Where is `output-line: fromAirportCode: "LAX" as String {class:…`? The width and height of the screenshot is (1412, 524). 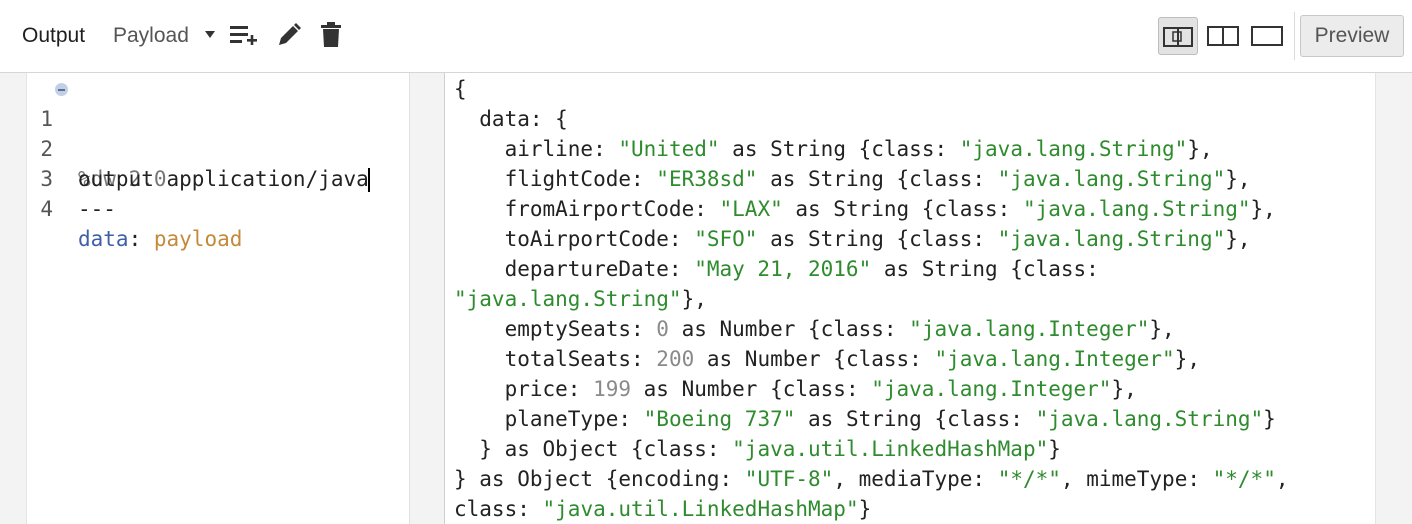 output-line: fromAirportCode: "LAX" as String {class:… is located at coordinates (865, 209).